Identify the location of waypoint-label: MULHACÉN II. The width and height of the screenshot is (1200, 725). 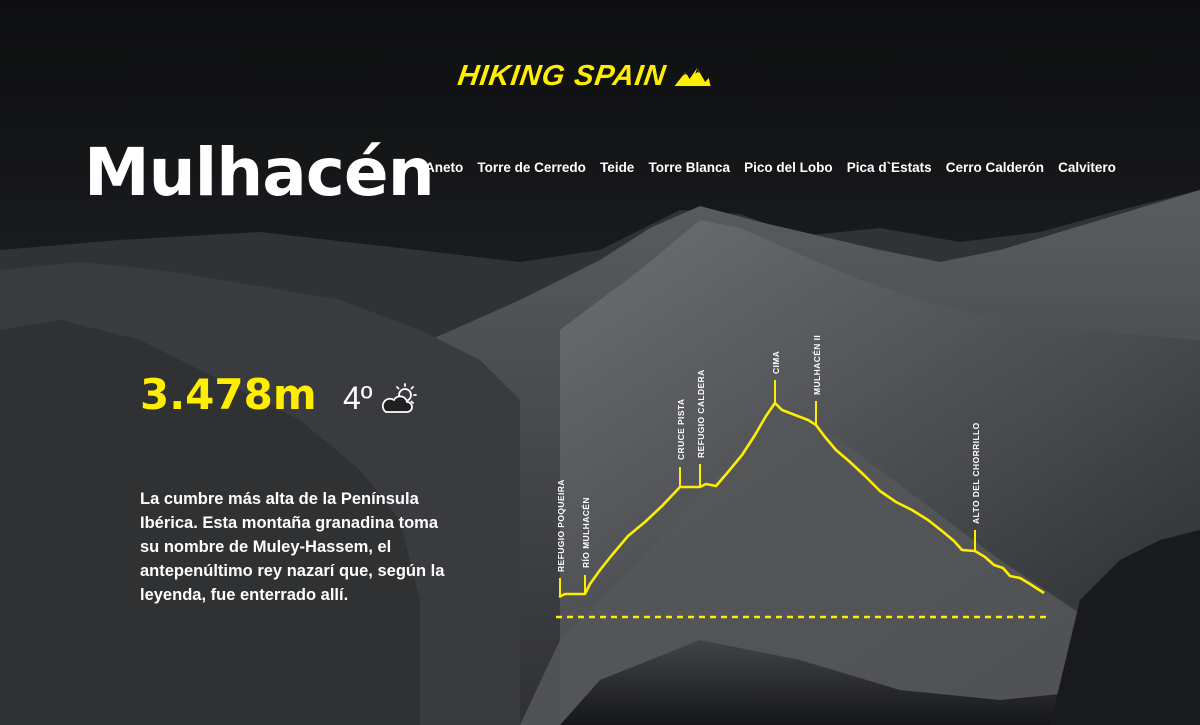
(817, 365).